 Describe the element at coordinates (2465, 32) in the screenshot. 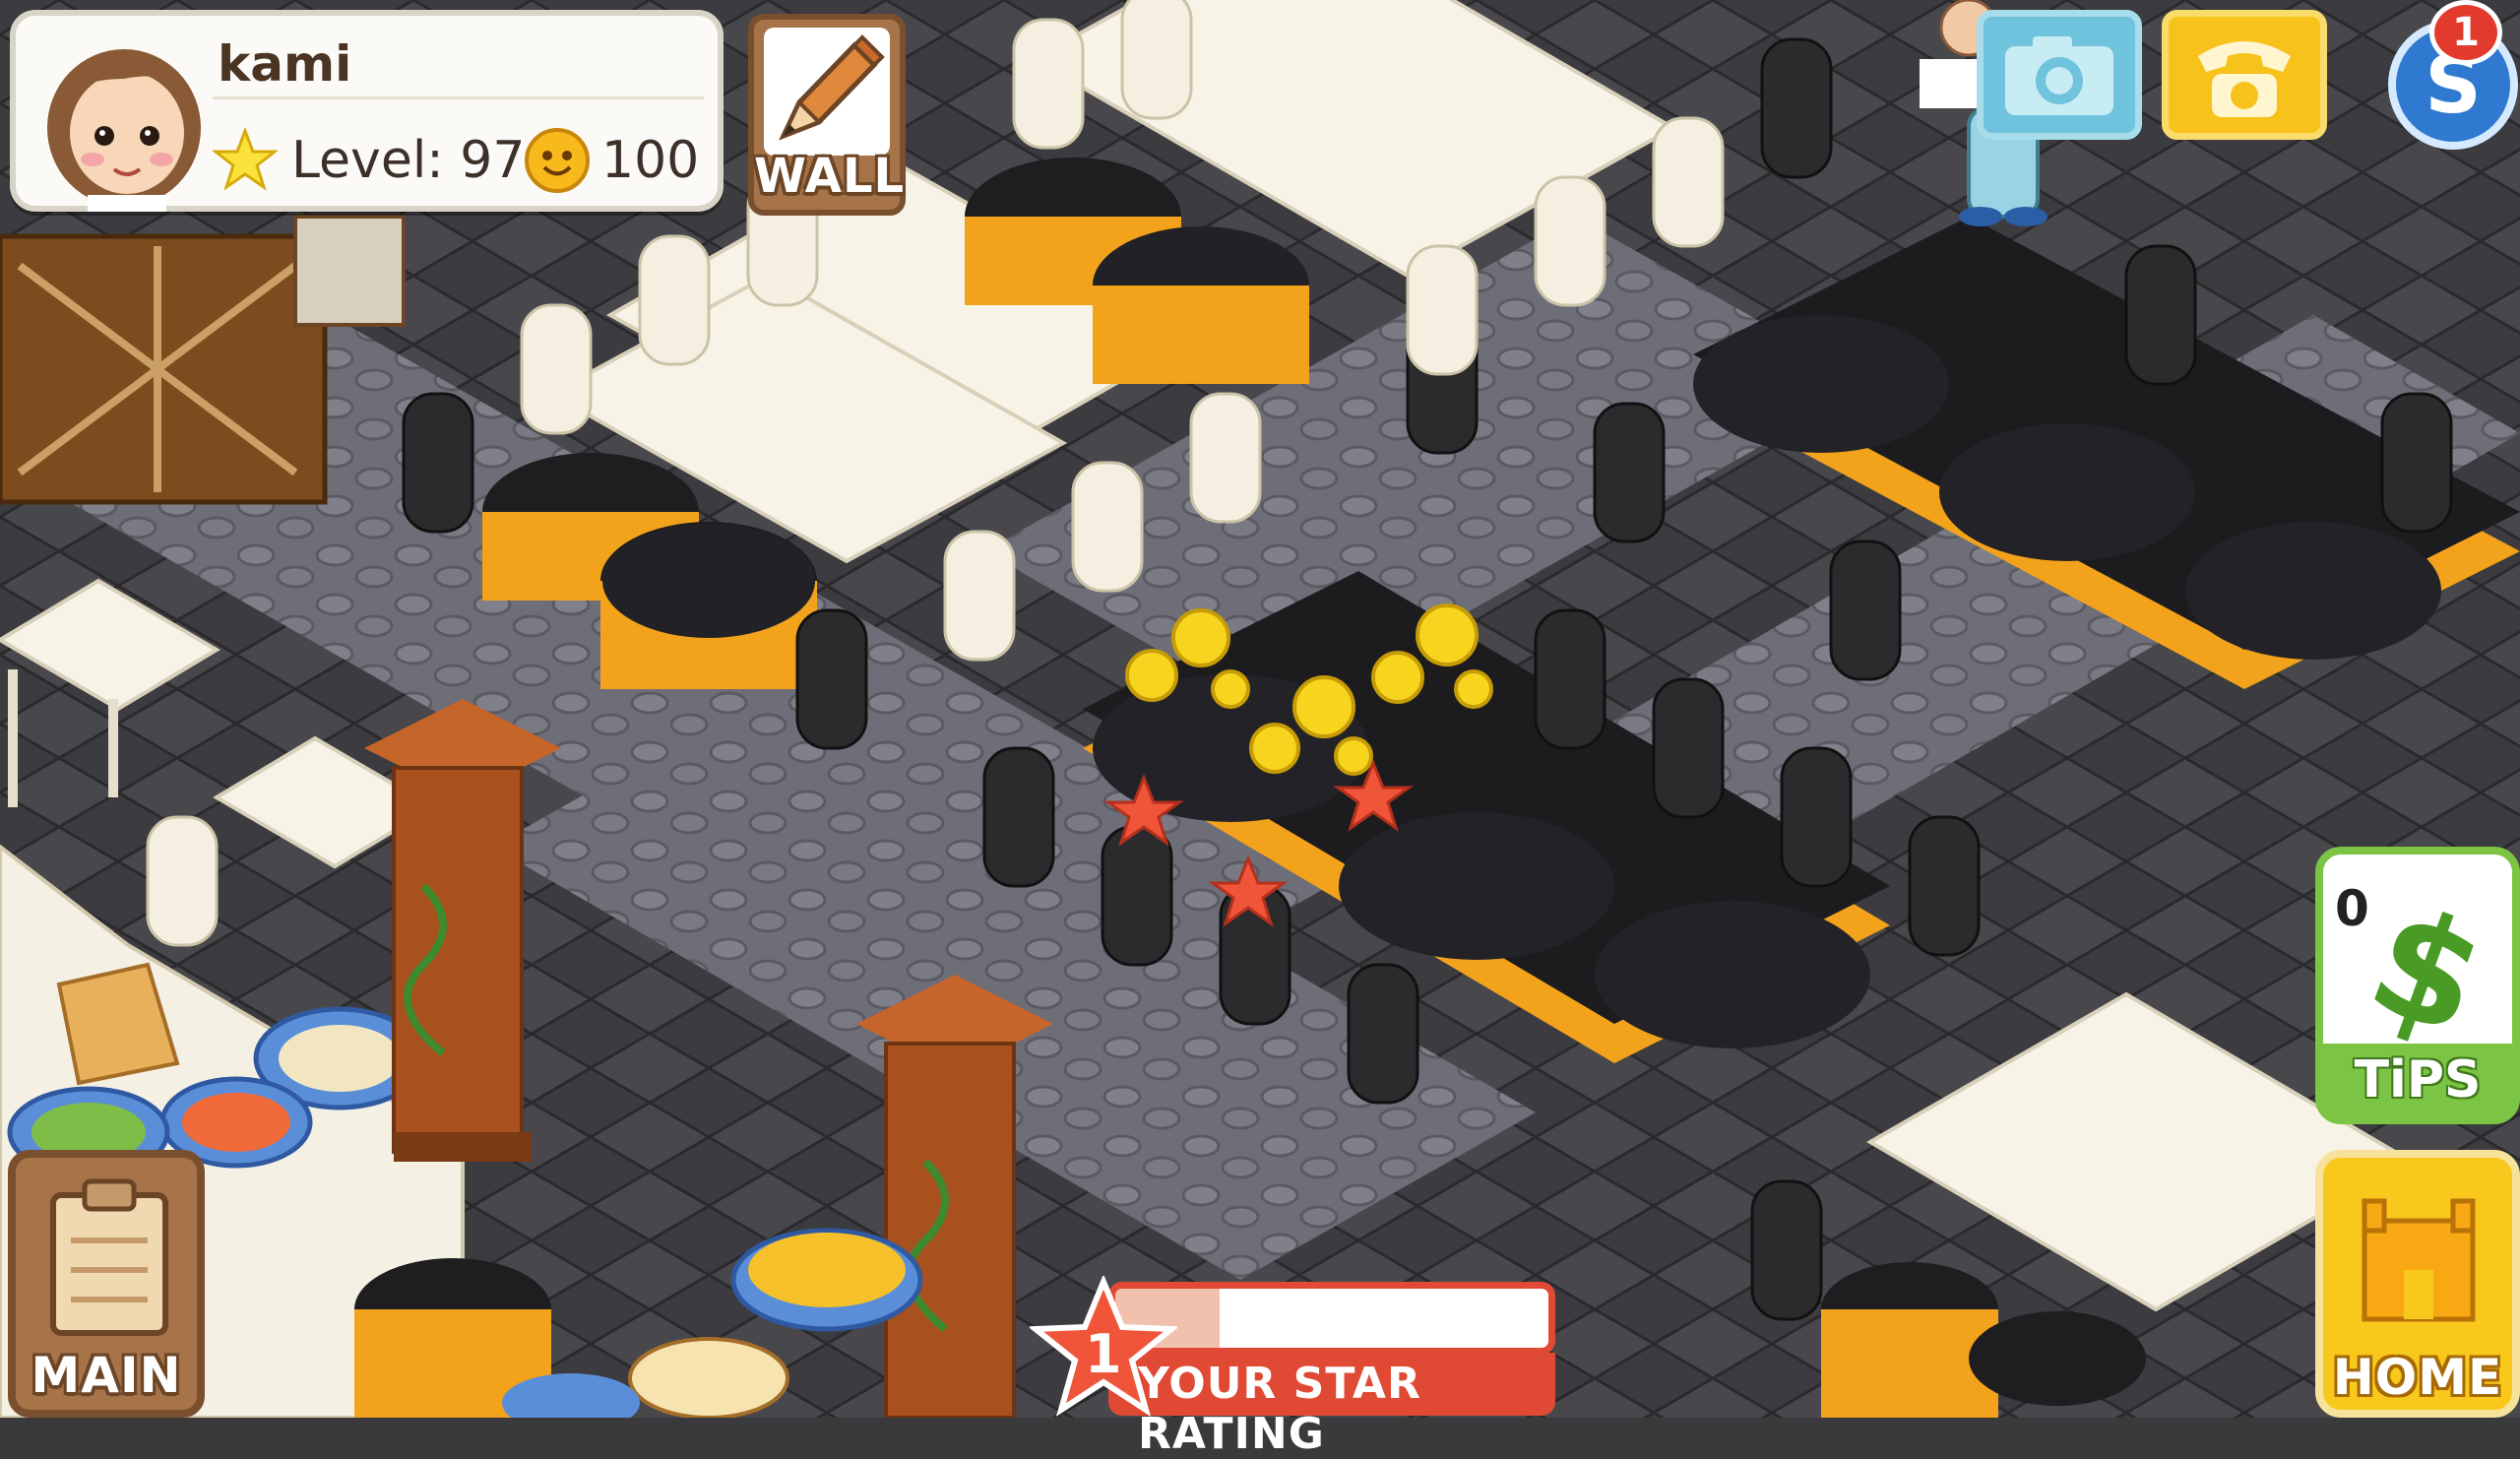

I see `notification-badge: 1` at that location.